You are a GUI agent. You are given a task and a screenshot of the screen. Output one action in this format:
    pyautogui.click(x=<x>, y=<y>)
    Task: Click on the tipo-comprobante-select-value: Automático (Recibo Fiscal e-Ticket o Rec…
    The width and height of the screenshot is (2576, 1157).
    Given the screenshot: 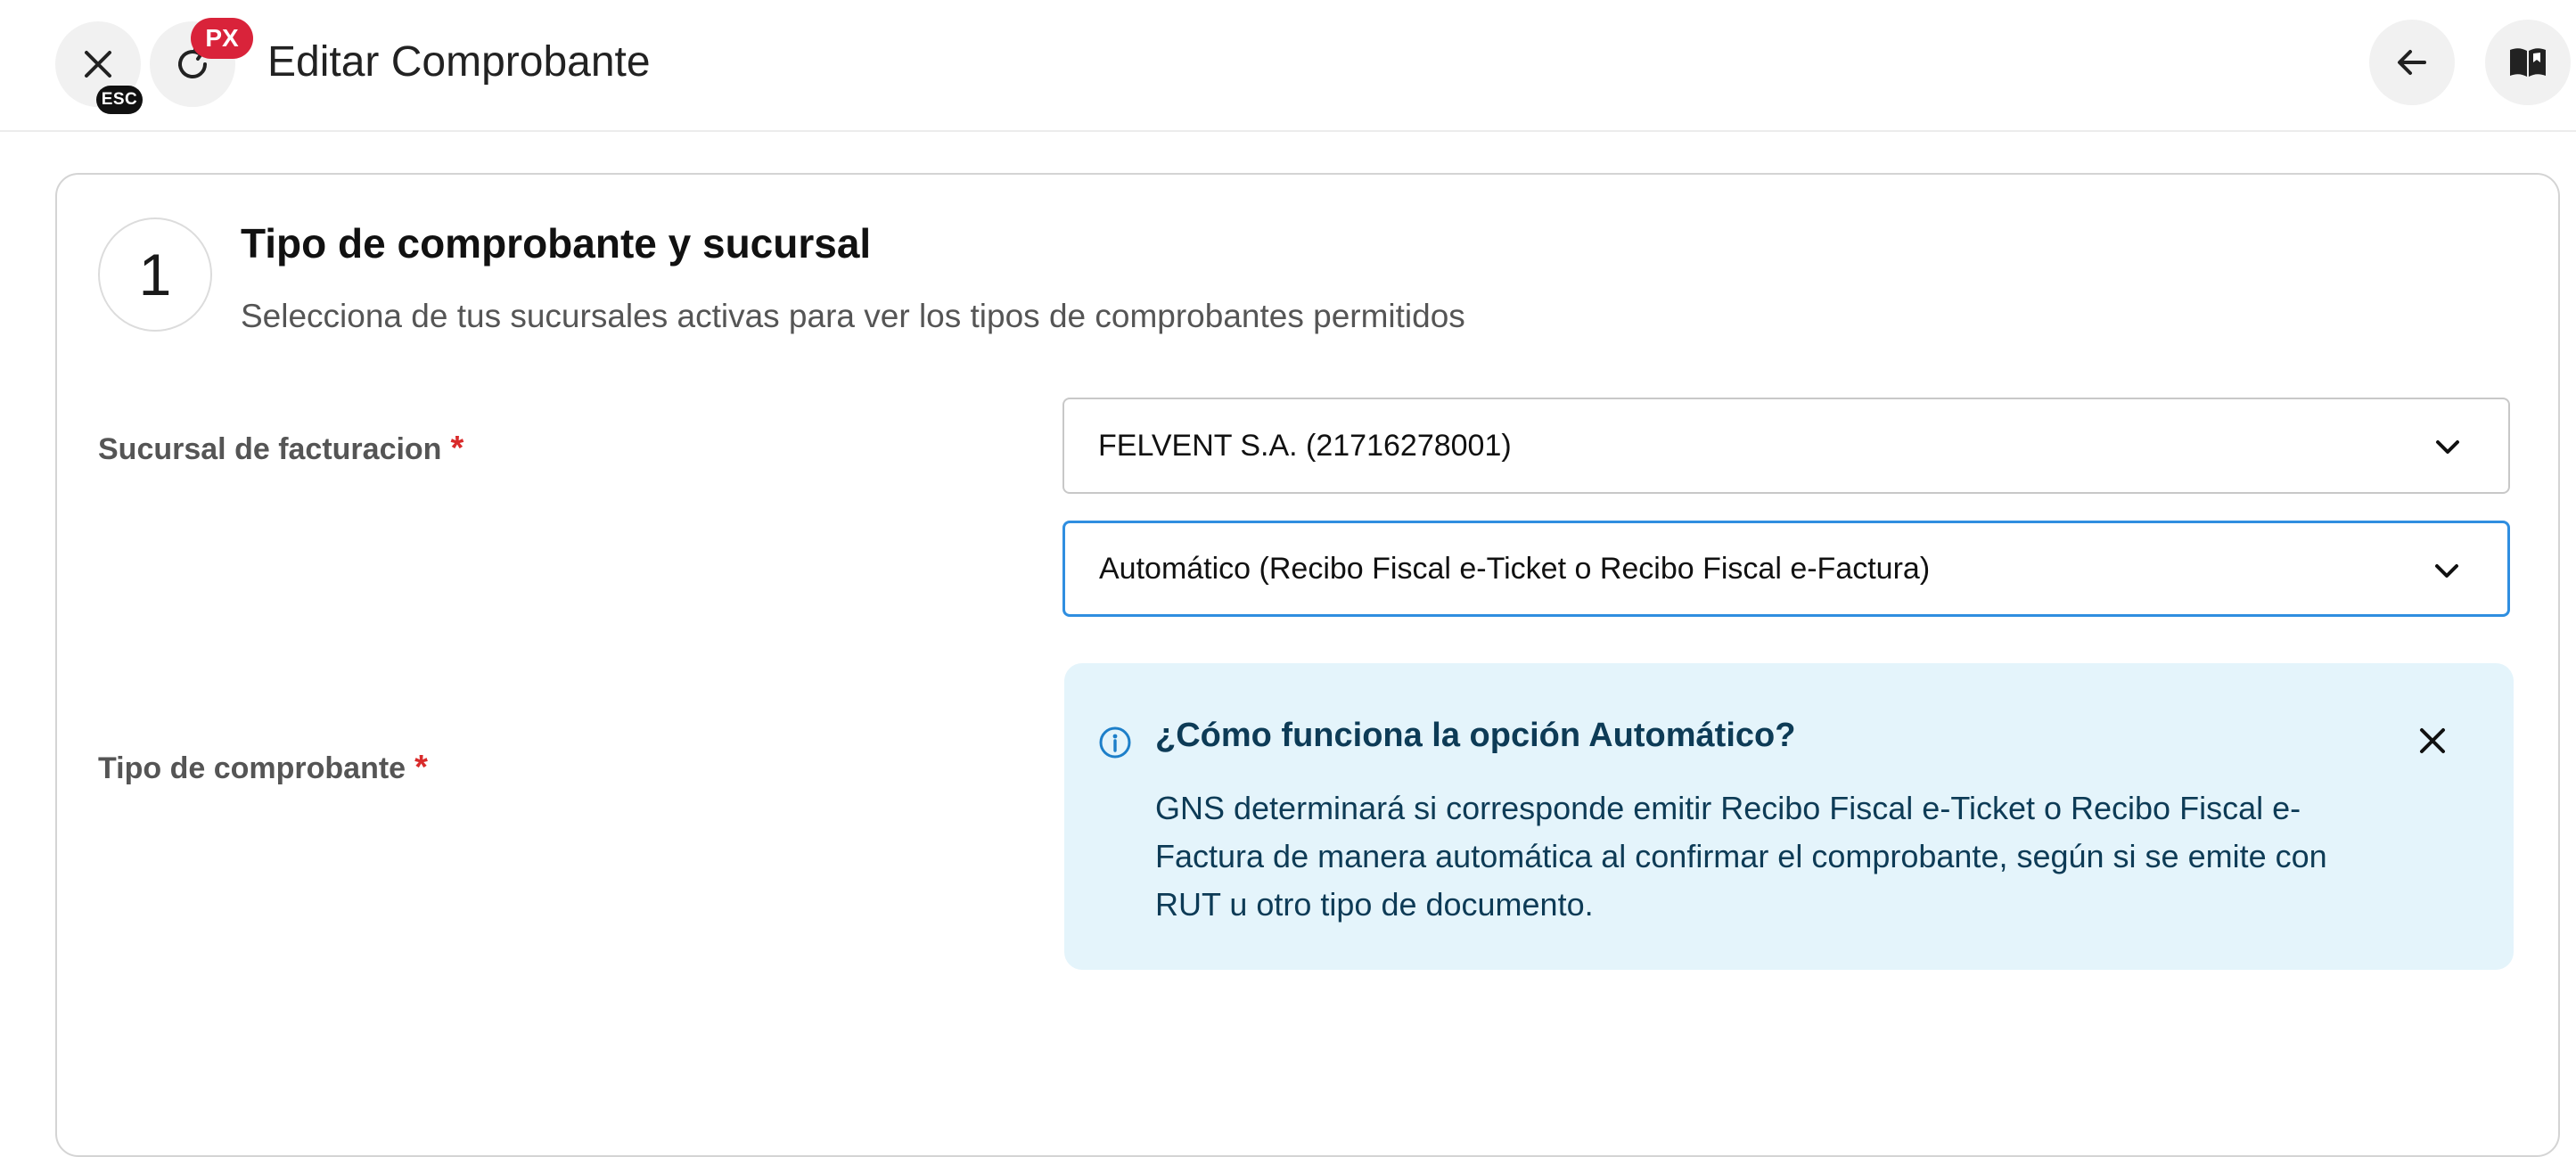 What is the action you would take?
    pyautogui.click(x=1515, y=569)
    